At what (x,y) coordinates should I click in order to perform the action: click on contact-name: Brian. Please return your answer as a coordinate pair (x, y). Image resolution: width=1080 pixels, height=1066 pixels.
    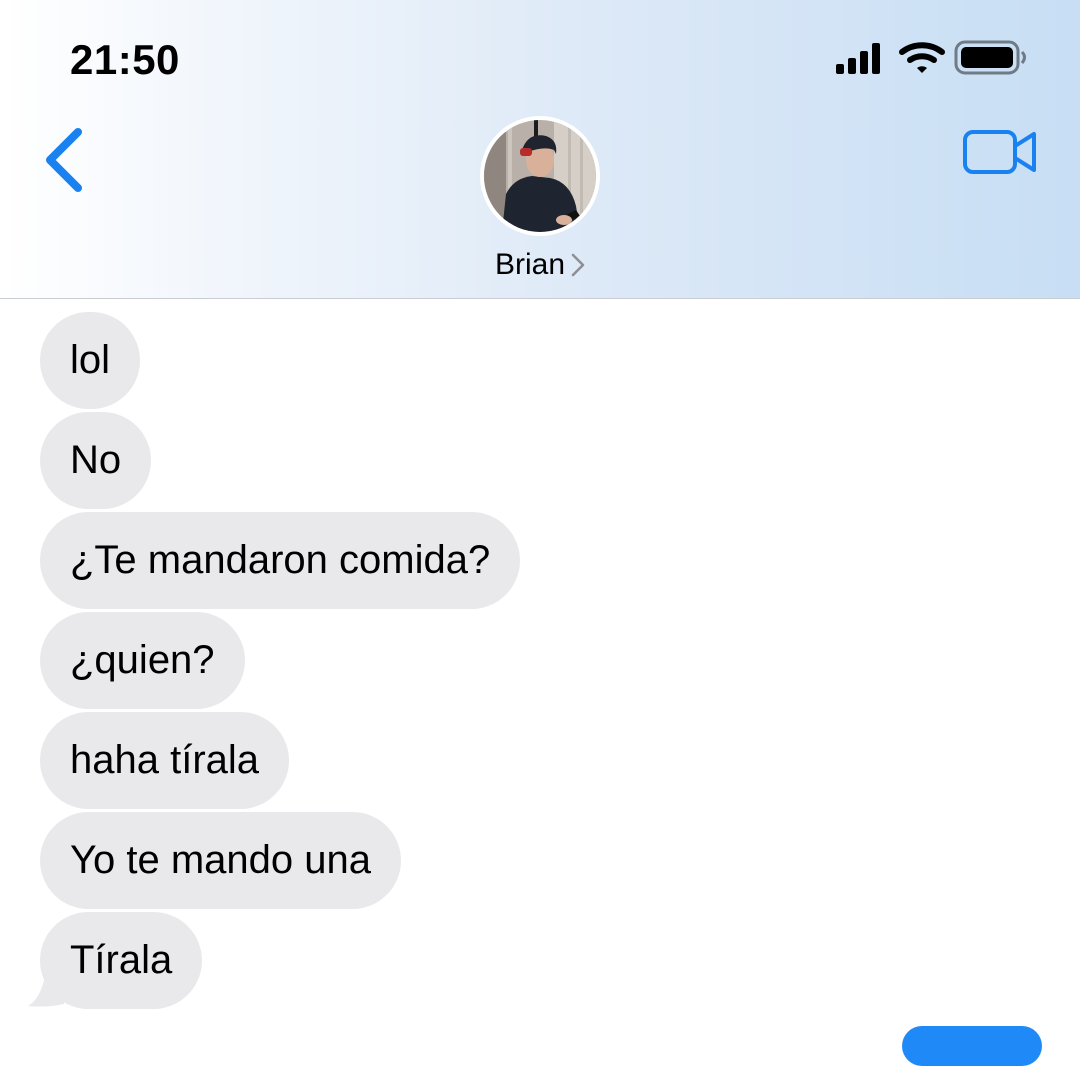
    Looking at the image, I should click on (530, 265).